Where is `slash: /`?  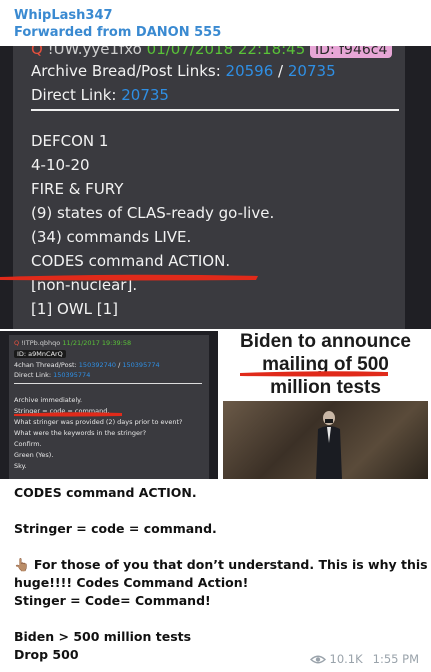
slash: / is located at coordinates (281, 71).